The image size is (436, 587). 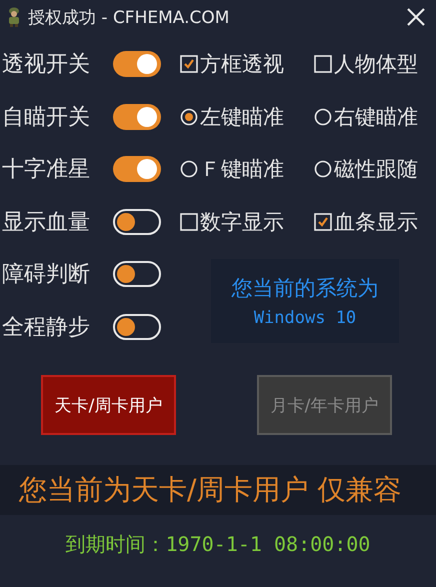 I want to click on option-label: 方框透视, so click(x=242, y=64).